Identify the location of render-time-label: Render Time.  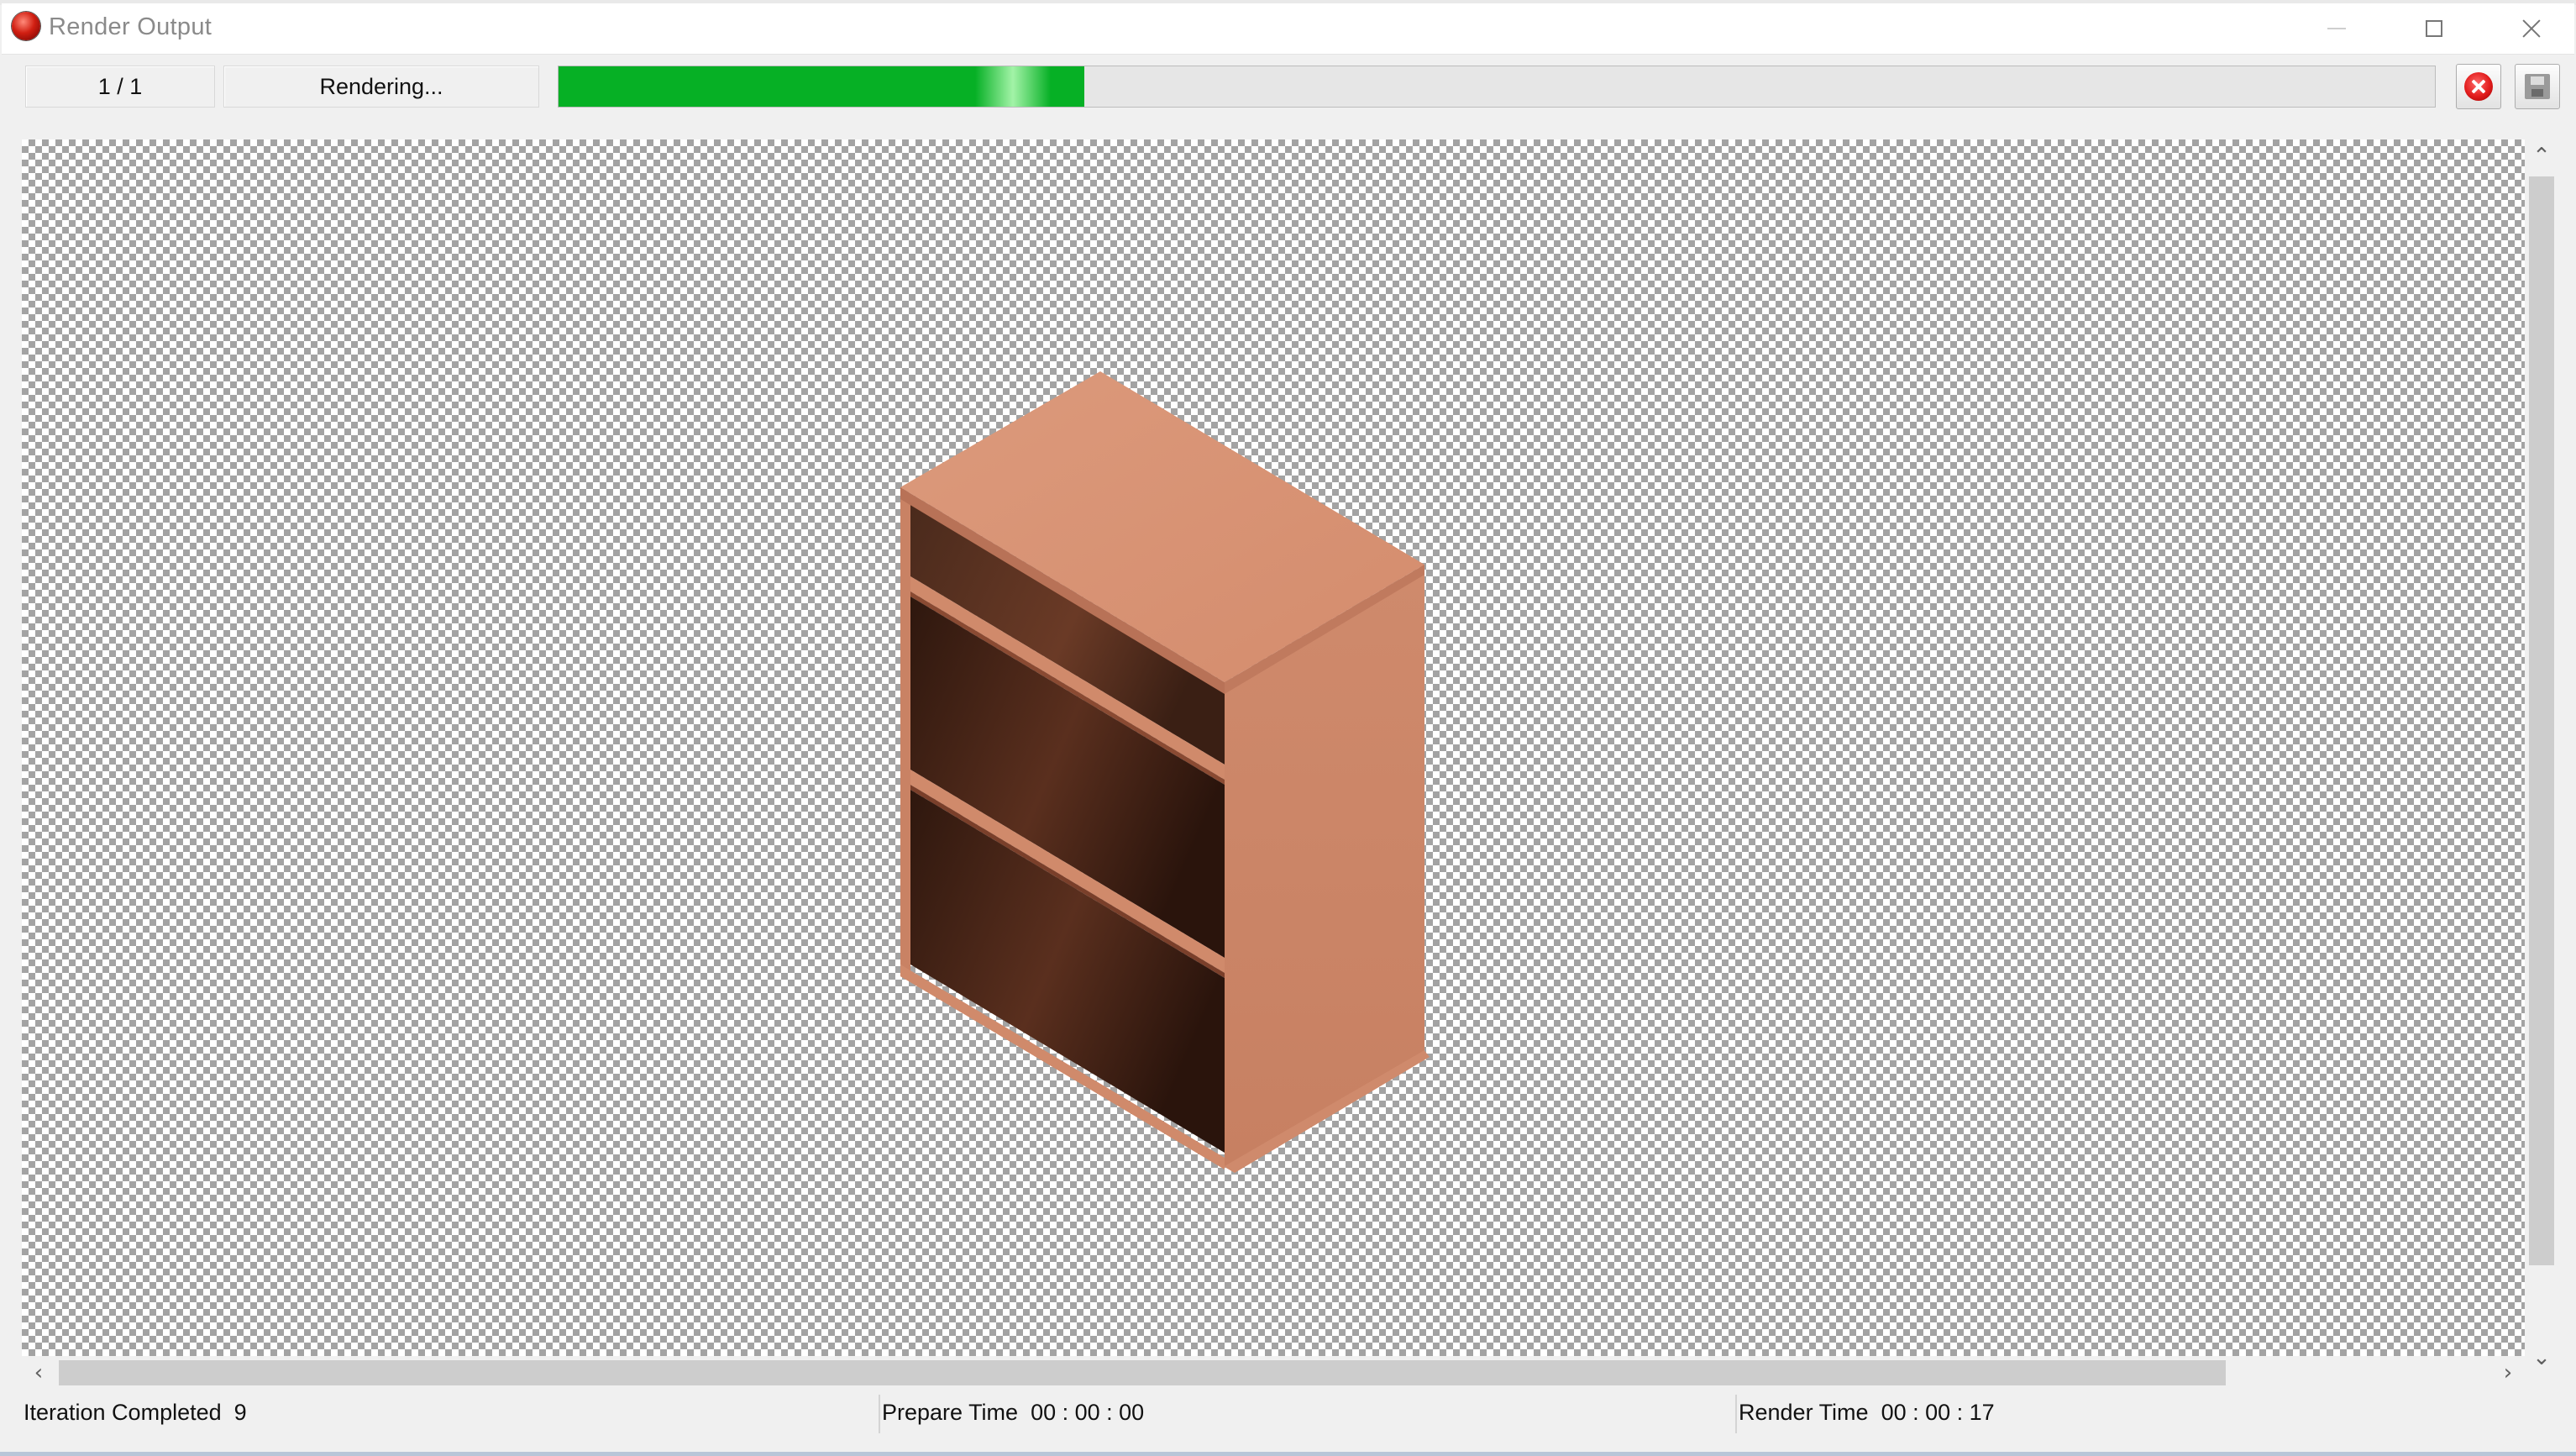
(1804, 1412).